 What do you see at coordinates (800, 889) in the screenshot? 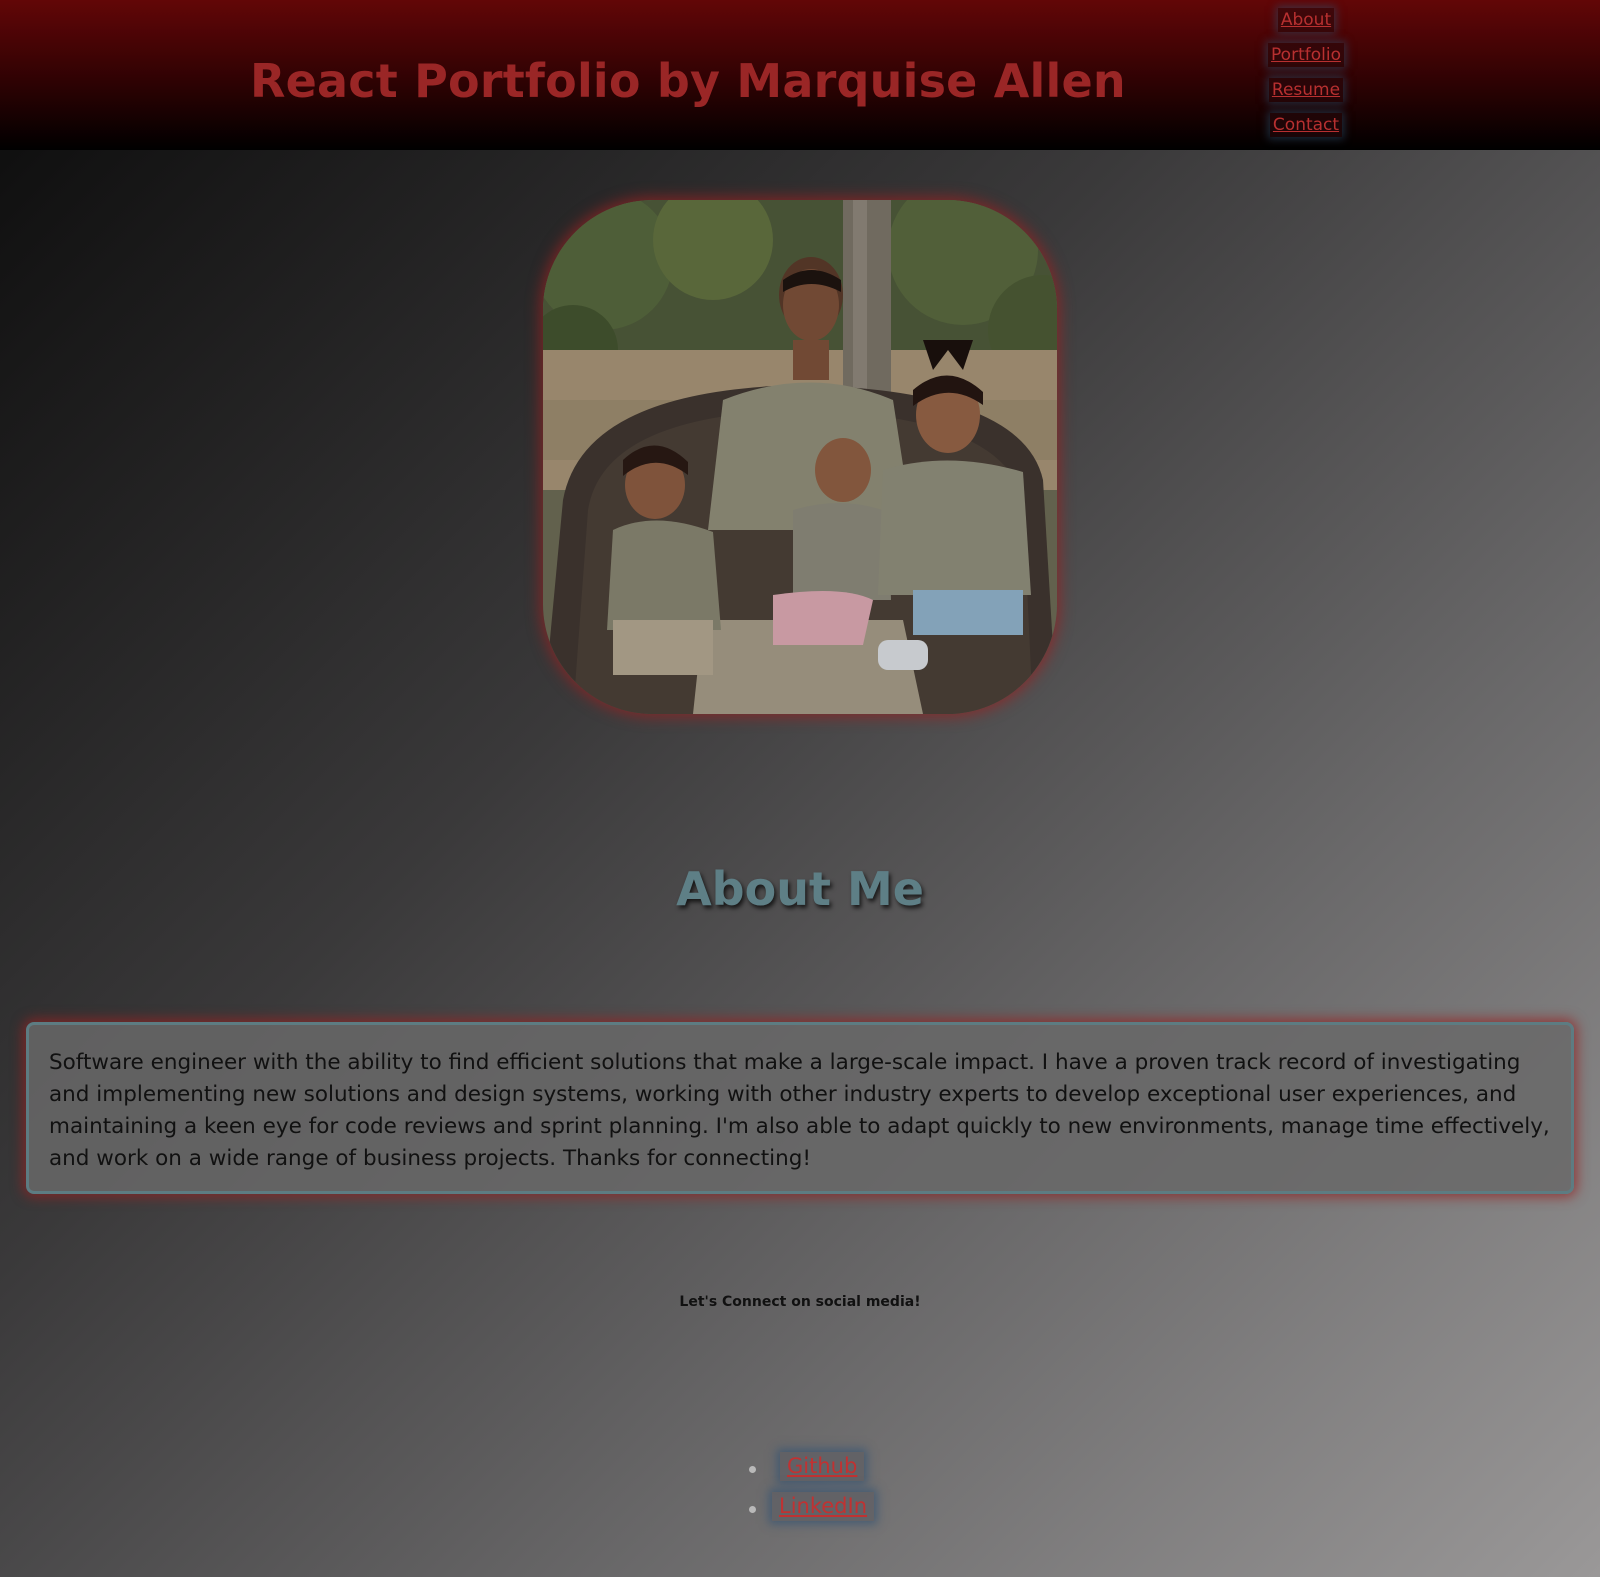
I see `about-heading: About Me` at bounding box center [800, 889].